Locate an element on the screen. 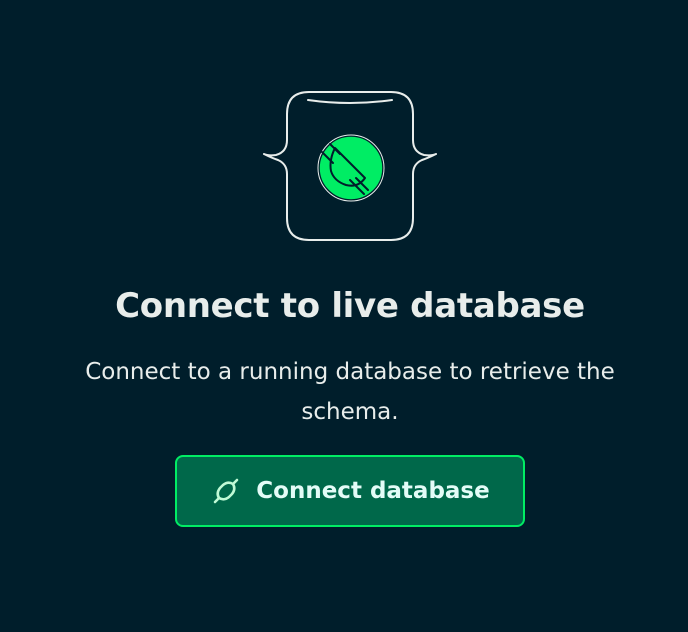 The width and height of the screenshot is (688, 632). plug-icon is located at coordinates (351, 168).